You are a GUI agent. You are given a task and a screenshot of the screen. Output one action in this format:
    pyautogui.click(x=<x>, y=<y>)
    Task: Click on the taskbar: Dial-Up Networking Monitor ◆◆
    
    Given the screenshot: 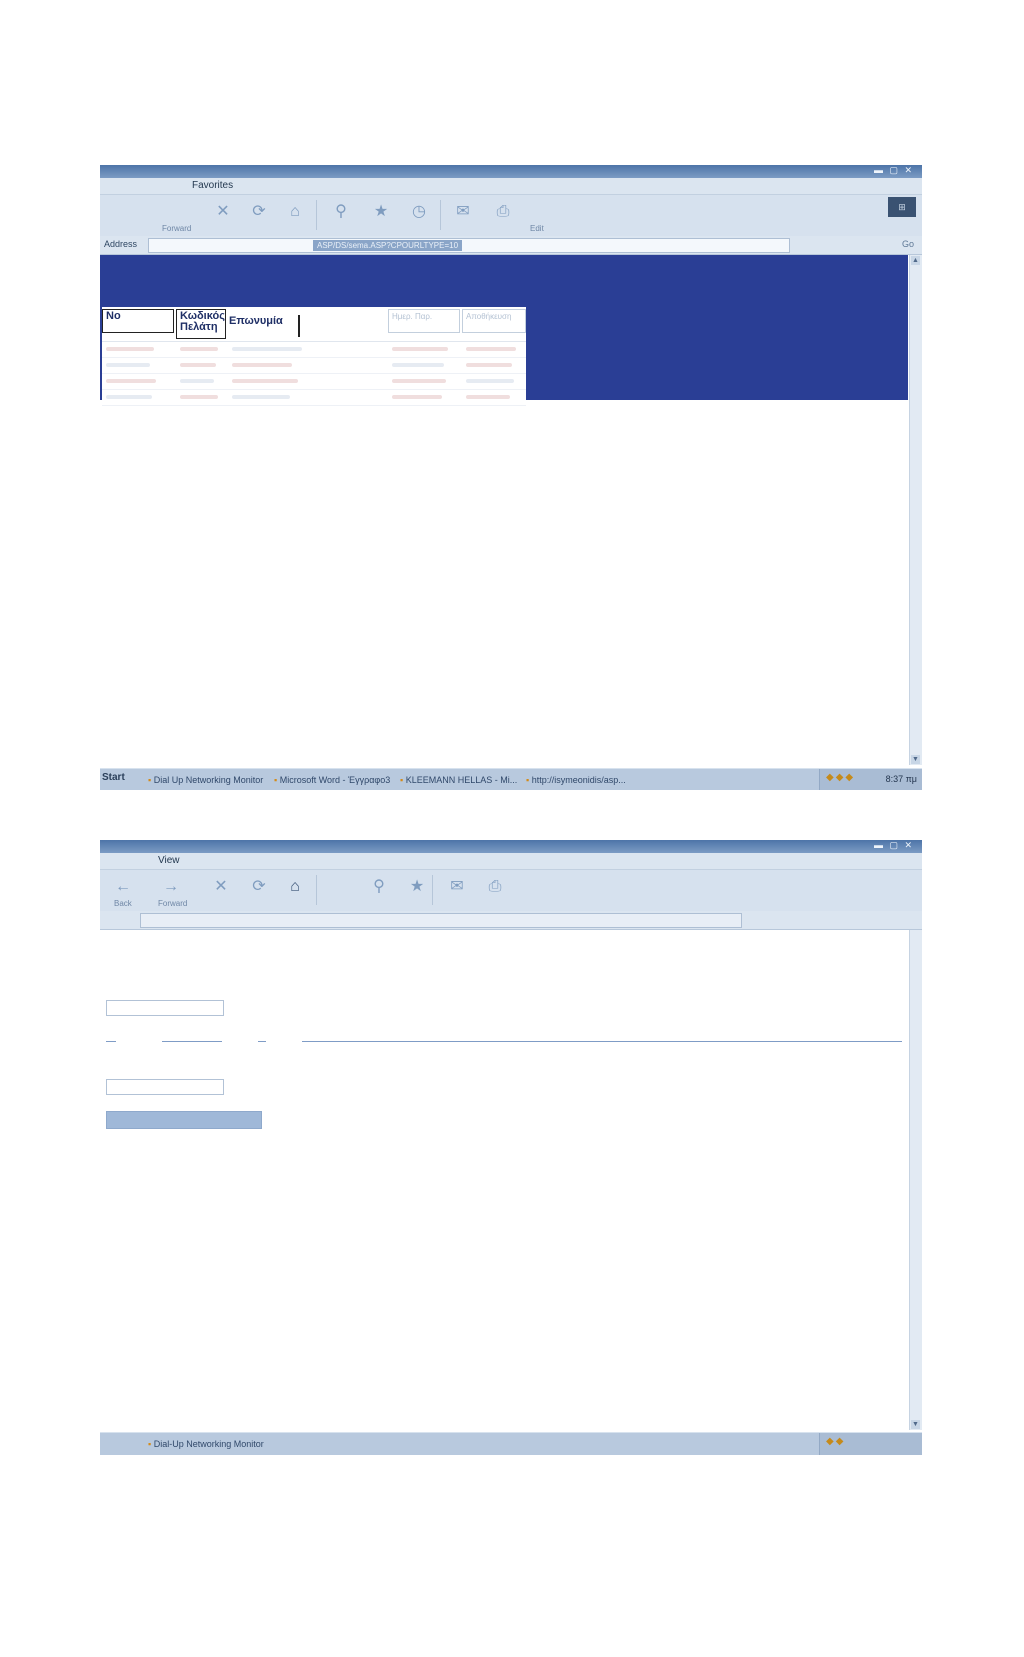 What is the action you would take?
    pyautogui.click(x=511, y=1443)
    